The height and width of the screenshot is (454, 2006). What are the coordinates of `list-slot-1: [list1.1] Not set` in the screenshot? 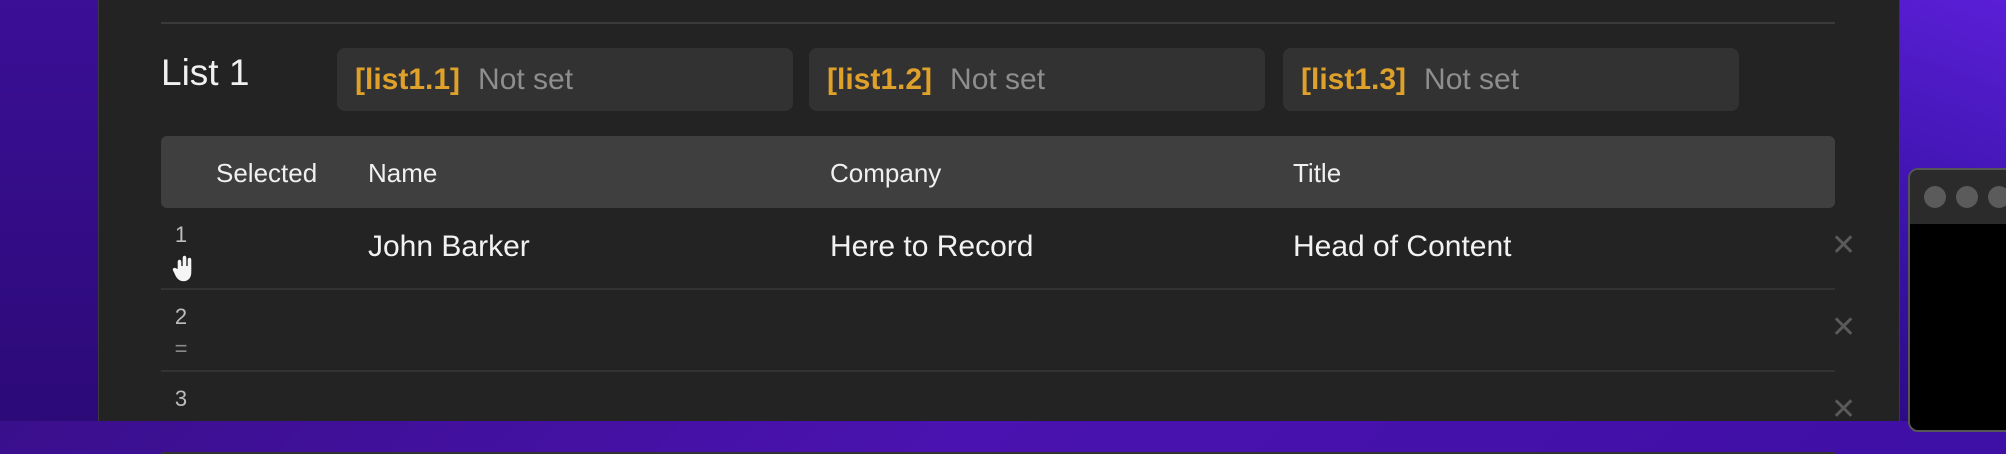 It's located at (565, 79).